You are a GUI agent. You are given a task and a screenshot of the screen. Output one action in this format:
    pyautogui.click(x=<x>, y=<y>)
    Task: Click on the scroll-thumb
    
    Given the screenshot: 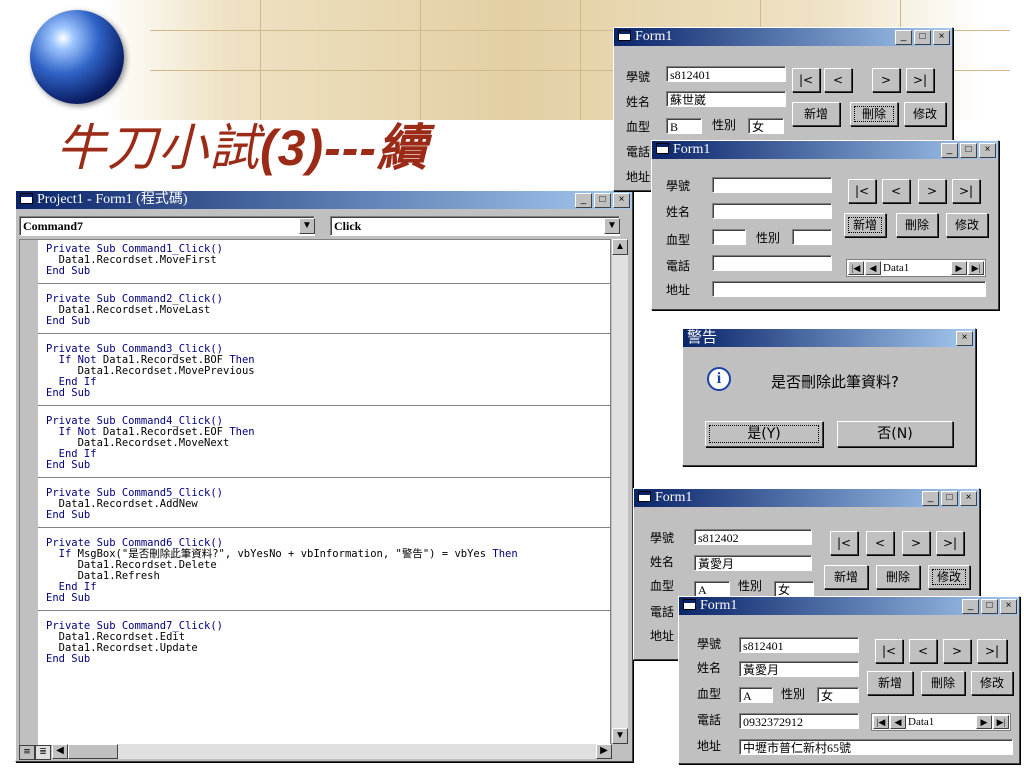 What is the action you would take?
    pyautogui.click(x=93, y=751)
    